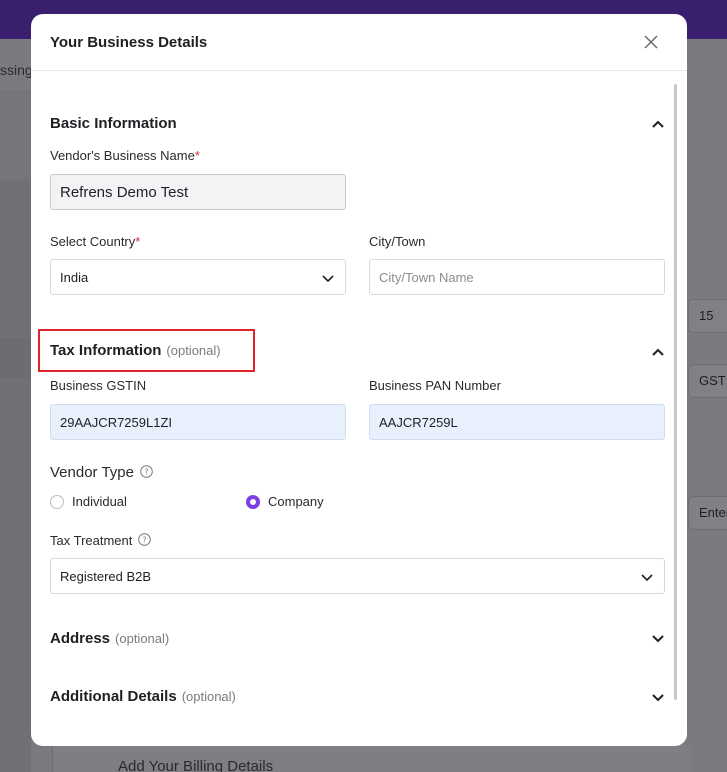 The image size is (727, 772). Describe the element at coordinates (196, 765) in the screenshot. I see `background-billing-title: Add Your Billing Details` at that location.